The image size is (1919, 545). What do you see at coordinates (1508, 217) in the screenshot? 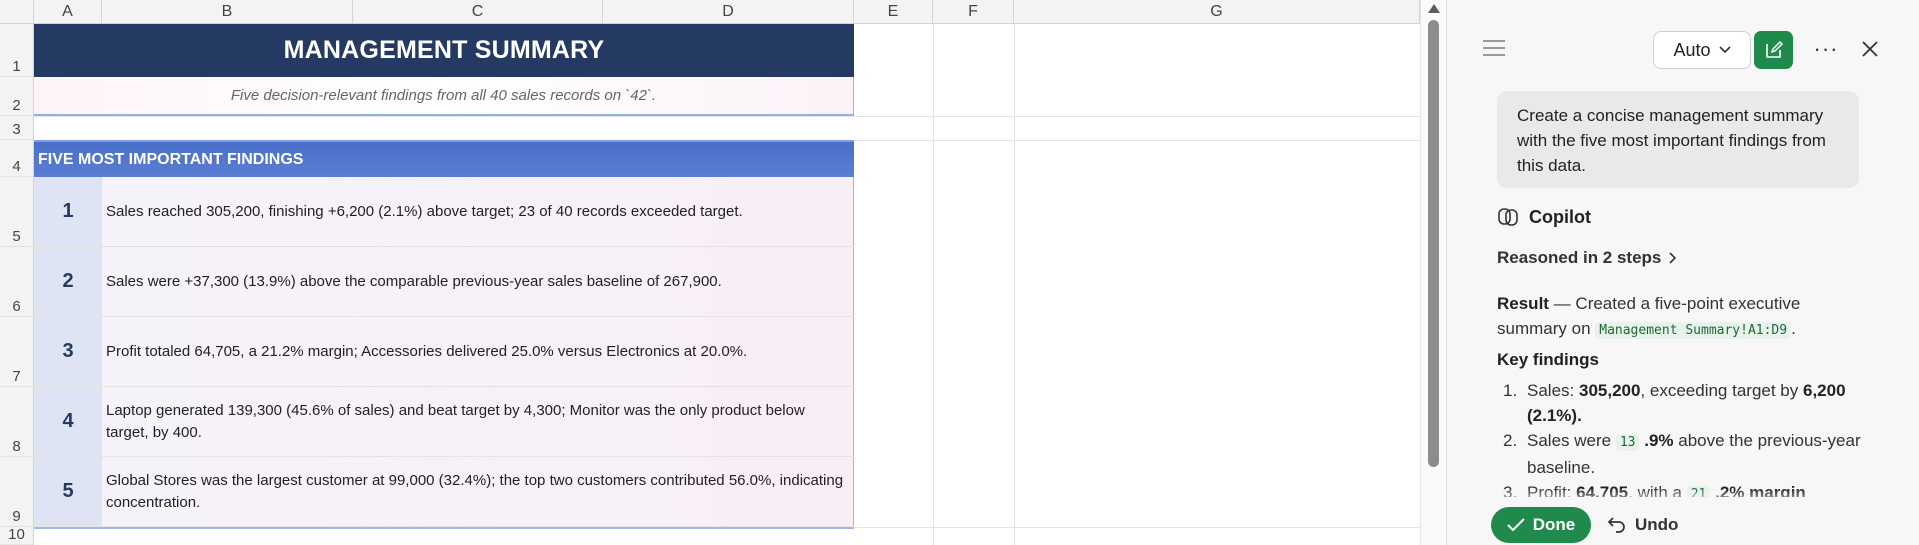
I see `copilot-logo-icon` at bounding box center [1508, 217].